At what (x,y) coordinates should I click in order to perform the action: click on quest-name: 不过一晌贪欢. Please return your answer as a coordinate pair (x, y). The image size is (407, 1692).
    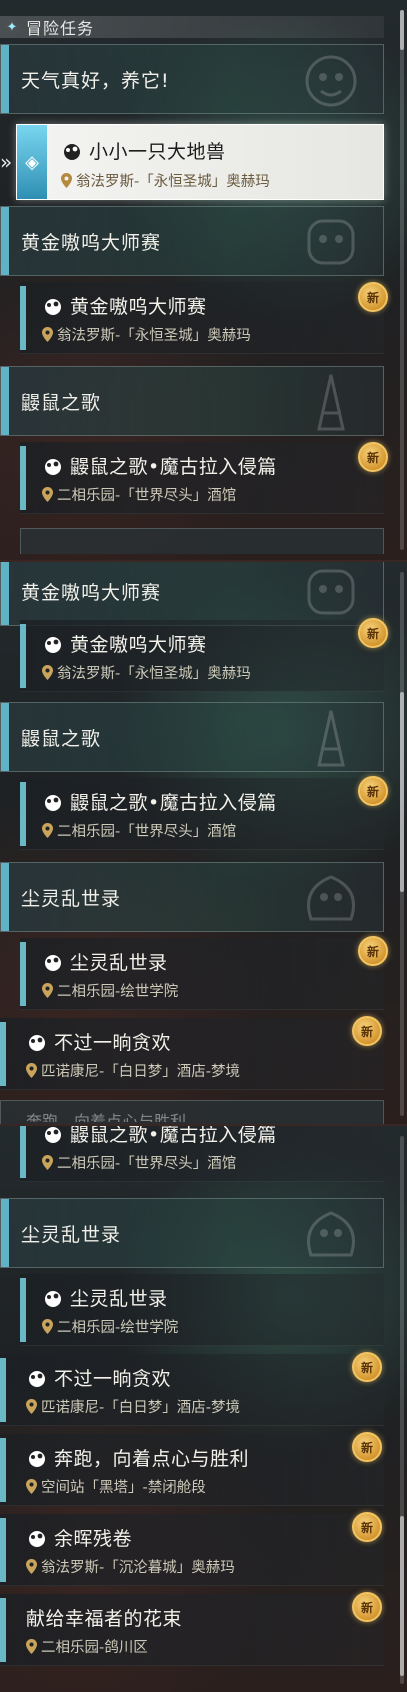
    Looking at the image, I should click on (113, 1043).